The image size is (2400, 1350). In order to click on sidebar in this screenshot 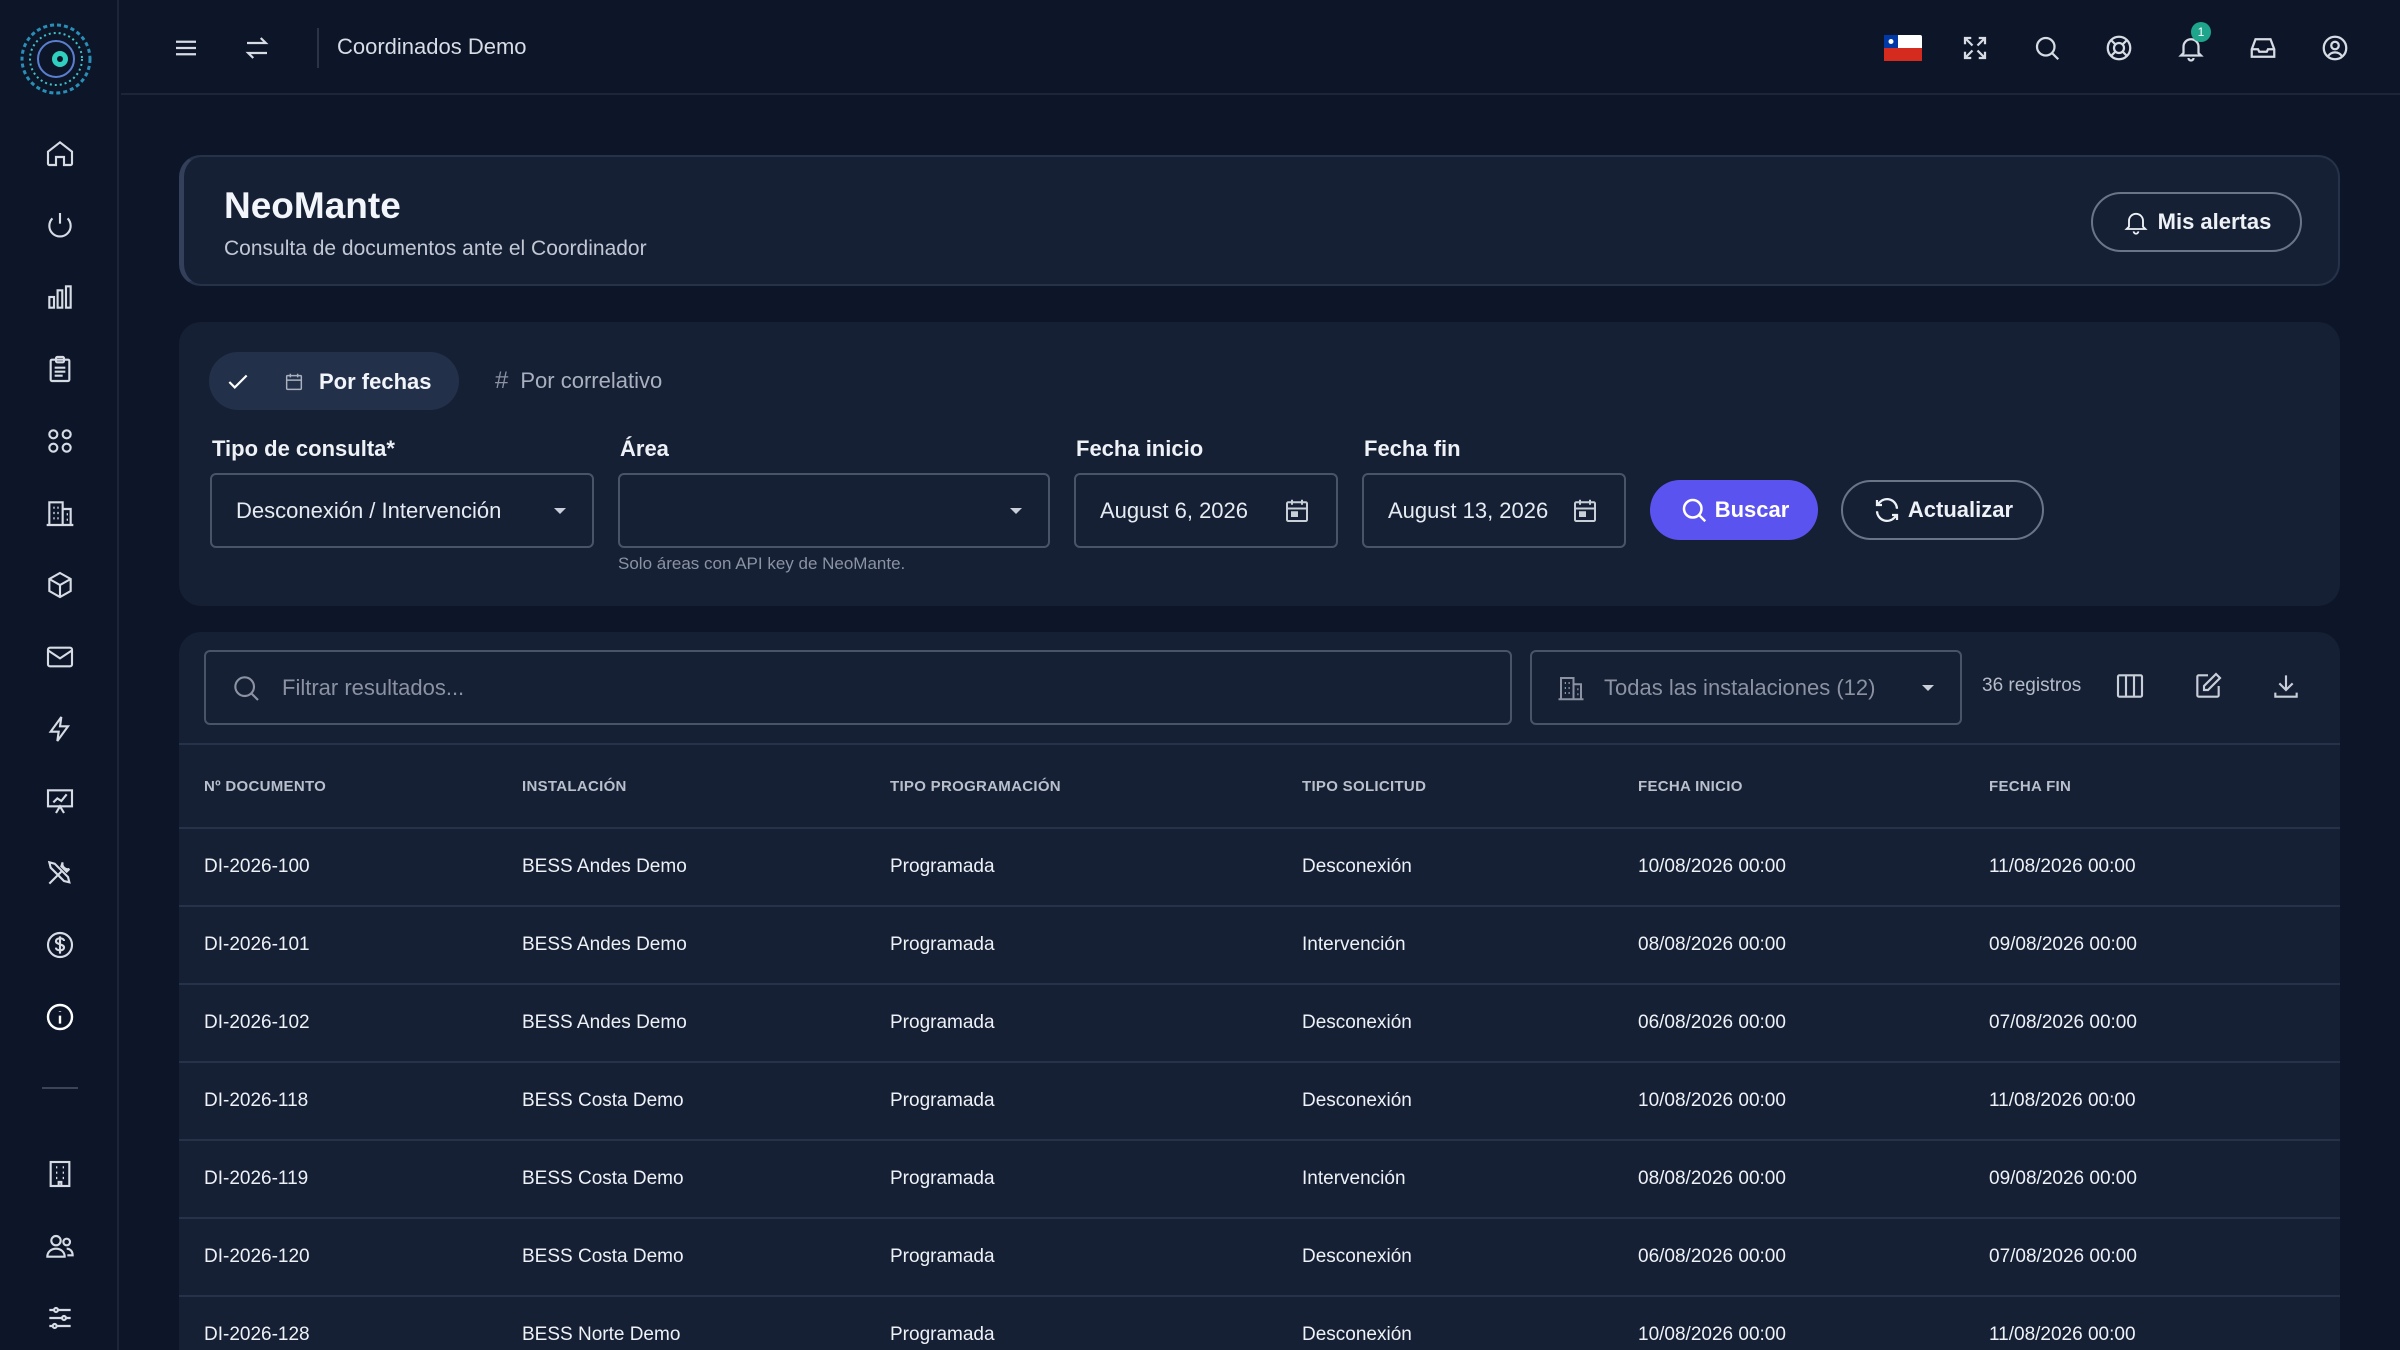, I will do `click(59, 675)`.